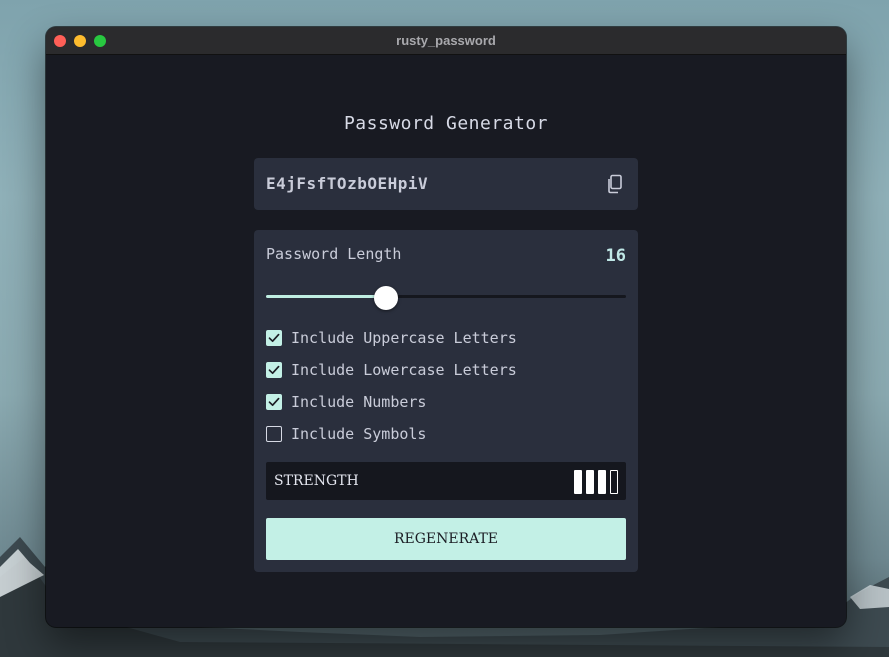 The image size is (889, 657). Describe the element at coordinates (316, 481) in the screenshot. I see `strength-label: STRENGTH` at that location.